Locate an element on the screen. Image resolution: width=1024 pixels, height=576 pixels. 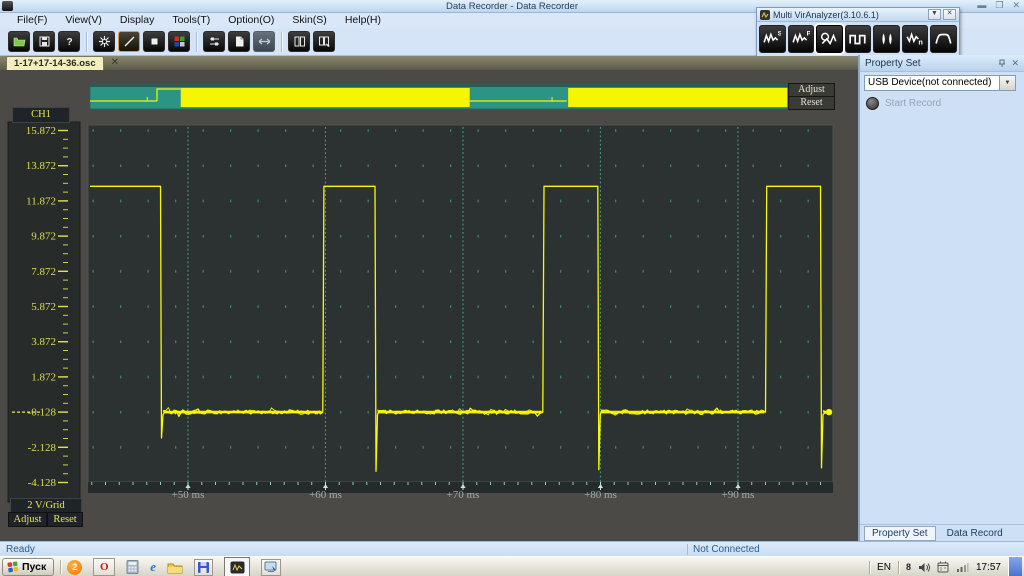
close-button: ✕ is located at coordinates (1016, 5).